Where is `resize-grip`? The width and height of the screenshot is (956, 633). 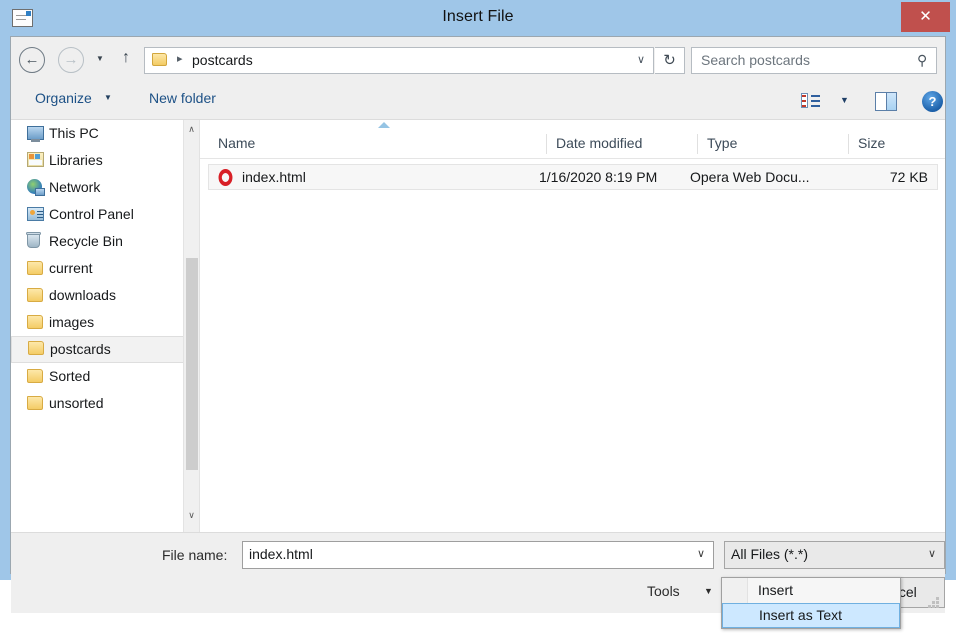
resize-grip is located at coordinates (934, 603).